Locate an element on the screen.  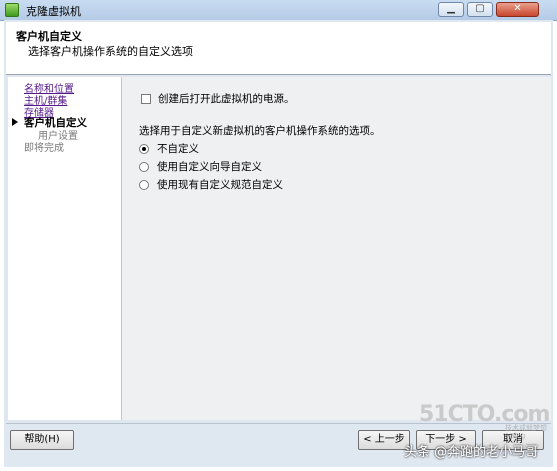
power-on-option: 创建后打开此虚拟机的电源。 is located at coordinates (218, 98).